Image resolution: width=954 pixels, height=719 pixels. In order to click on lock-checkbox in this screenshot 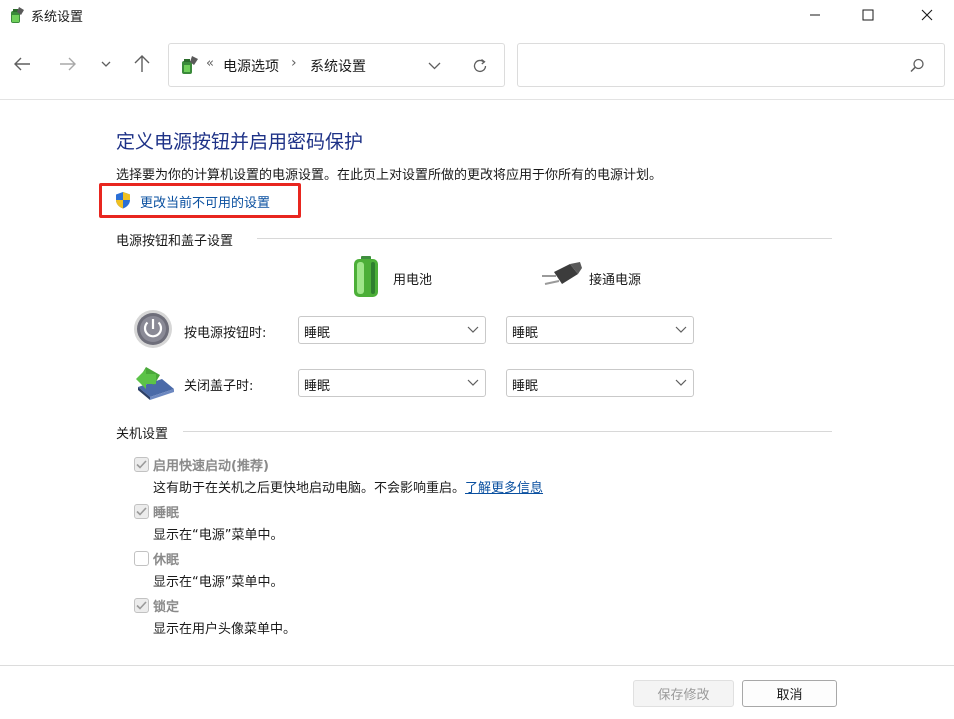, I will do `click(141, 605)`.